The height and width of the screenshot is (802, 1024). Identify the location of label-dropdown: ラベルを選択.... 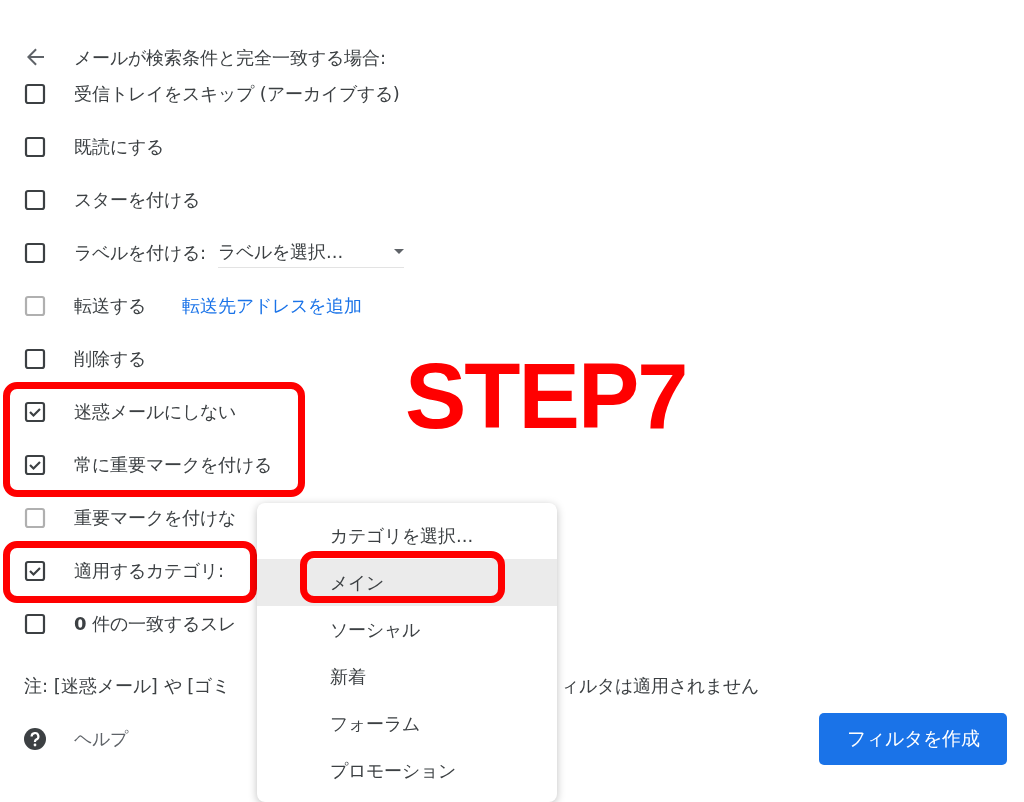
(311, 252).